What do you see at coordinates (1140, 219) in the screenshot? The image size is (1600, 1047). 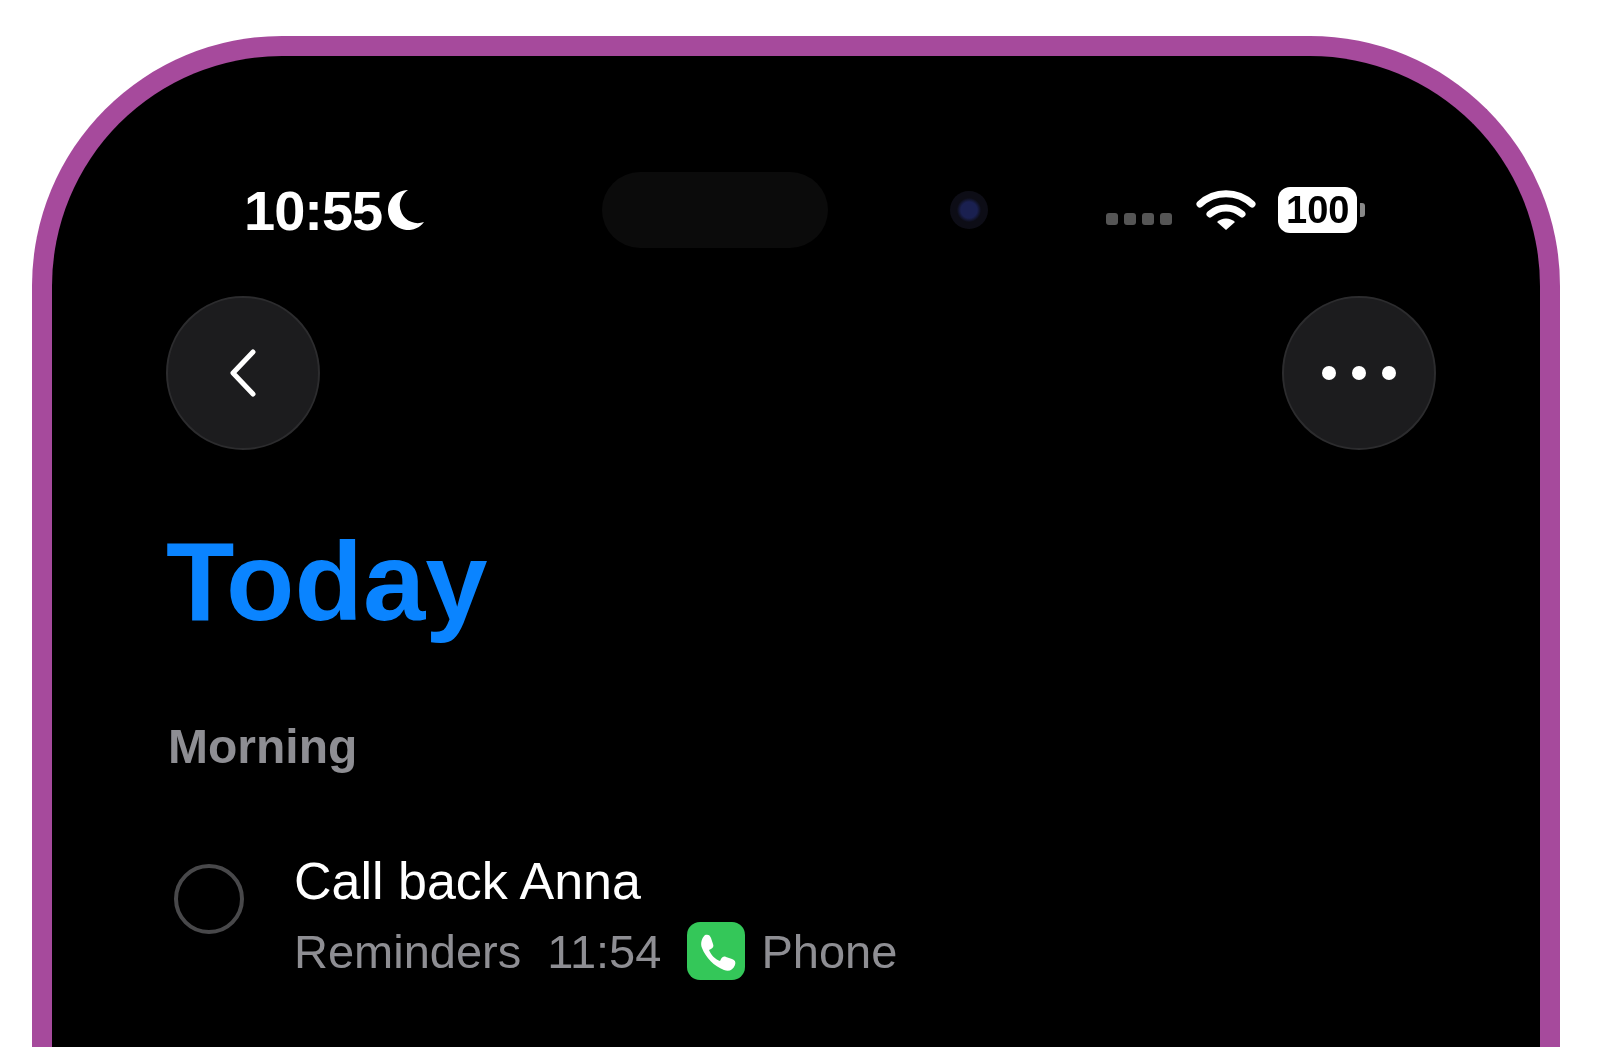 I see `signal-icon` at bounding box center [1140, 219].